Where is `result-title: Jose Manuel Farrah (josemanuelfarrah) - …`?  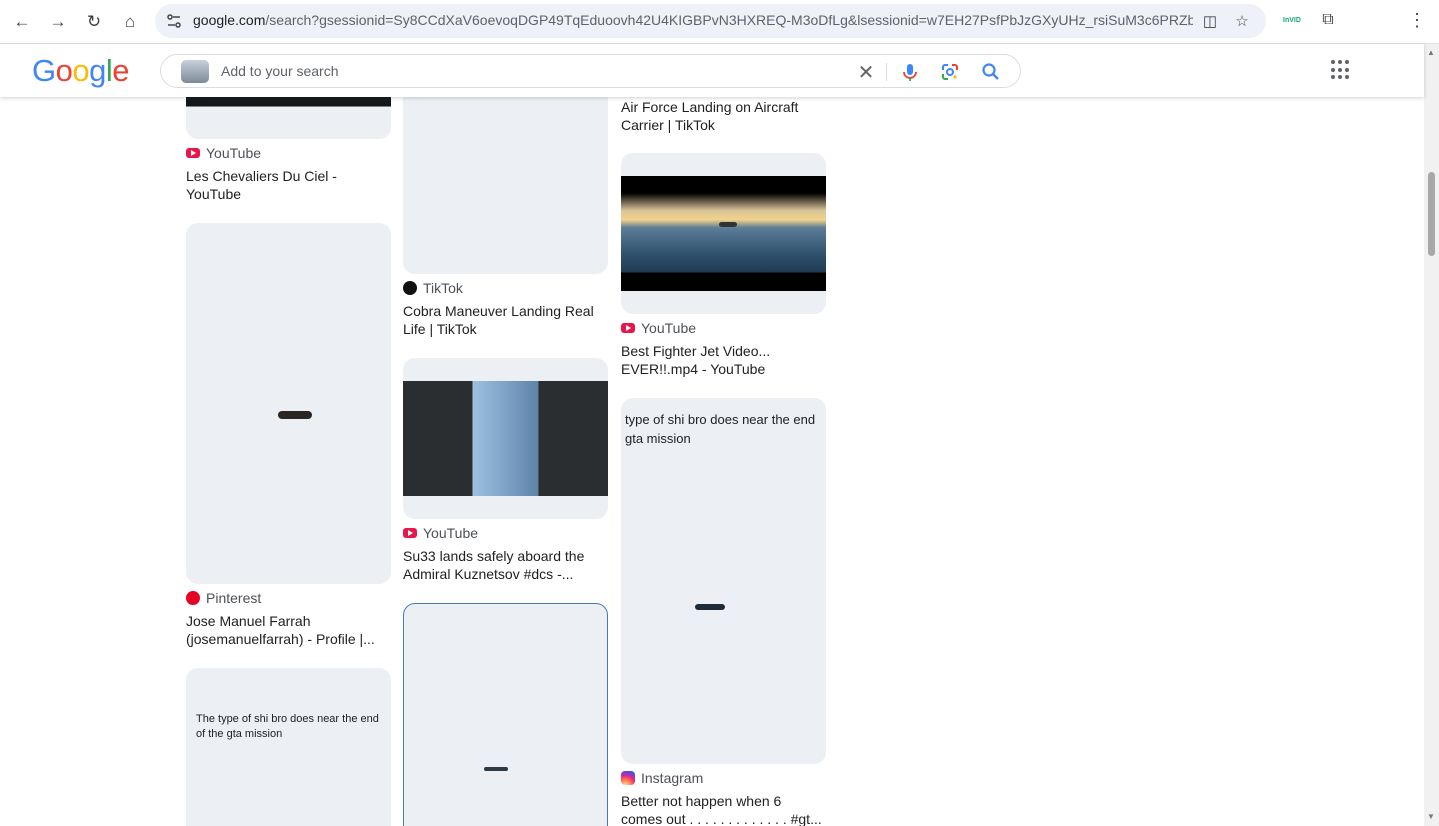
result-title: Jose Manuel Farrah (josemanuelfarrah) - … is located at coordinates (288, 630).